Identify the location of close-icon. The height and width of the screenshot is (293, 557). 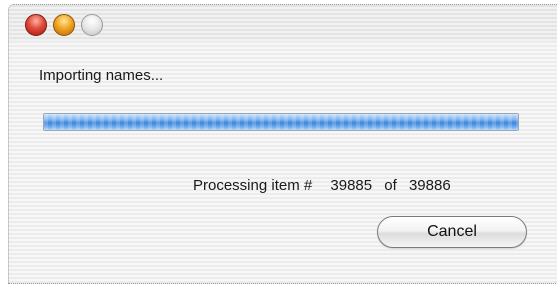
(36, 25).